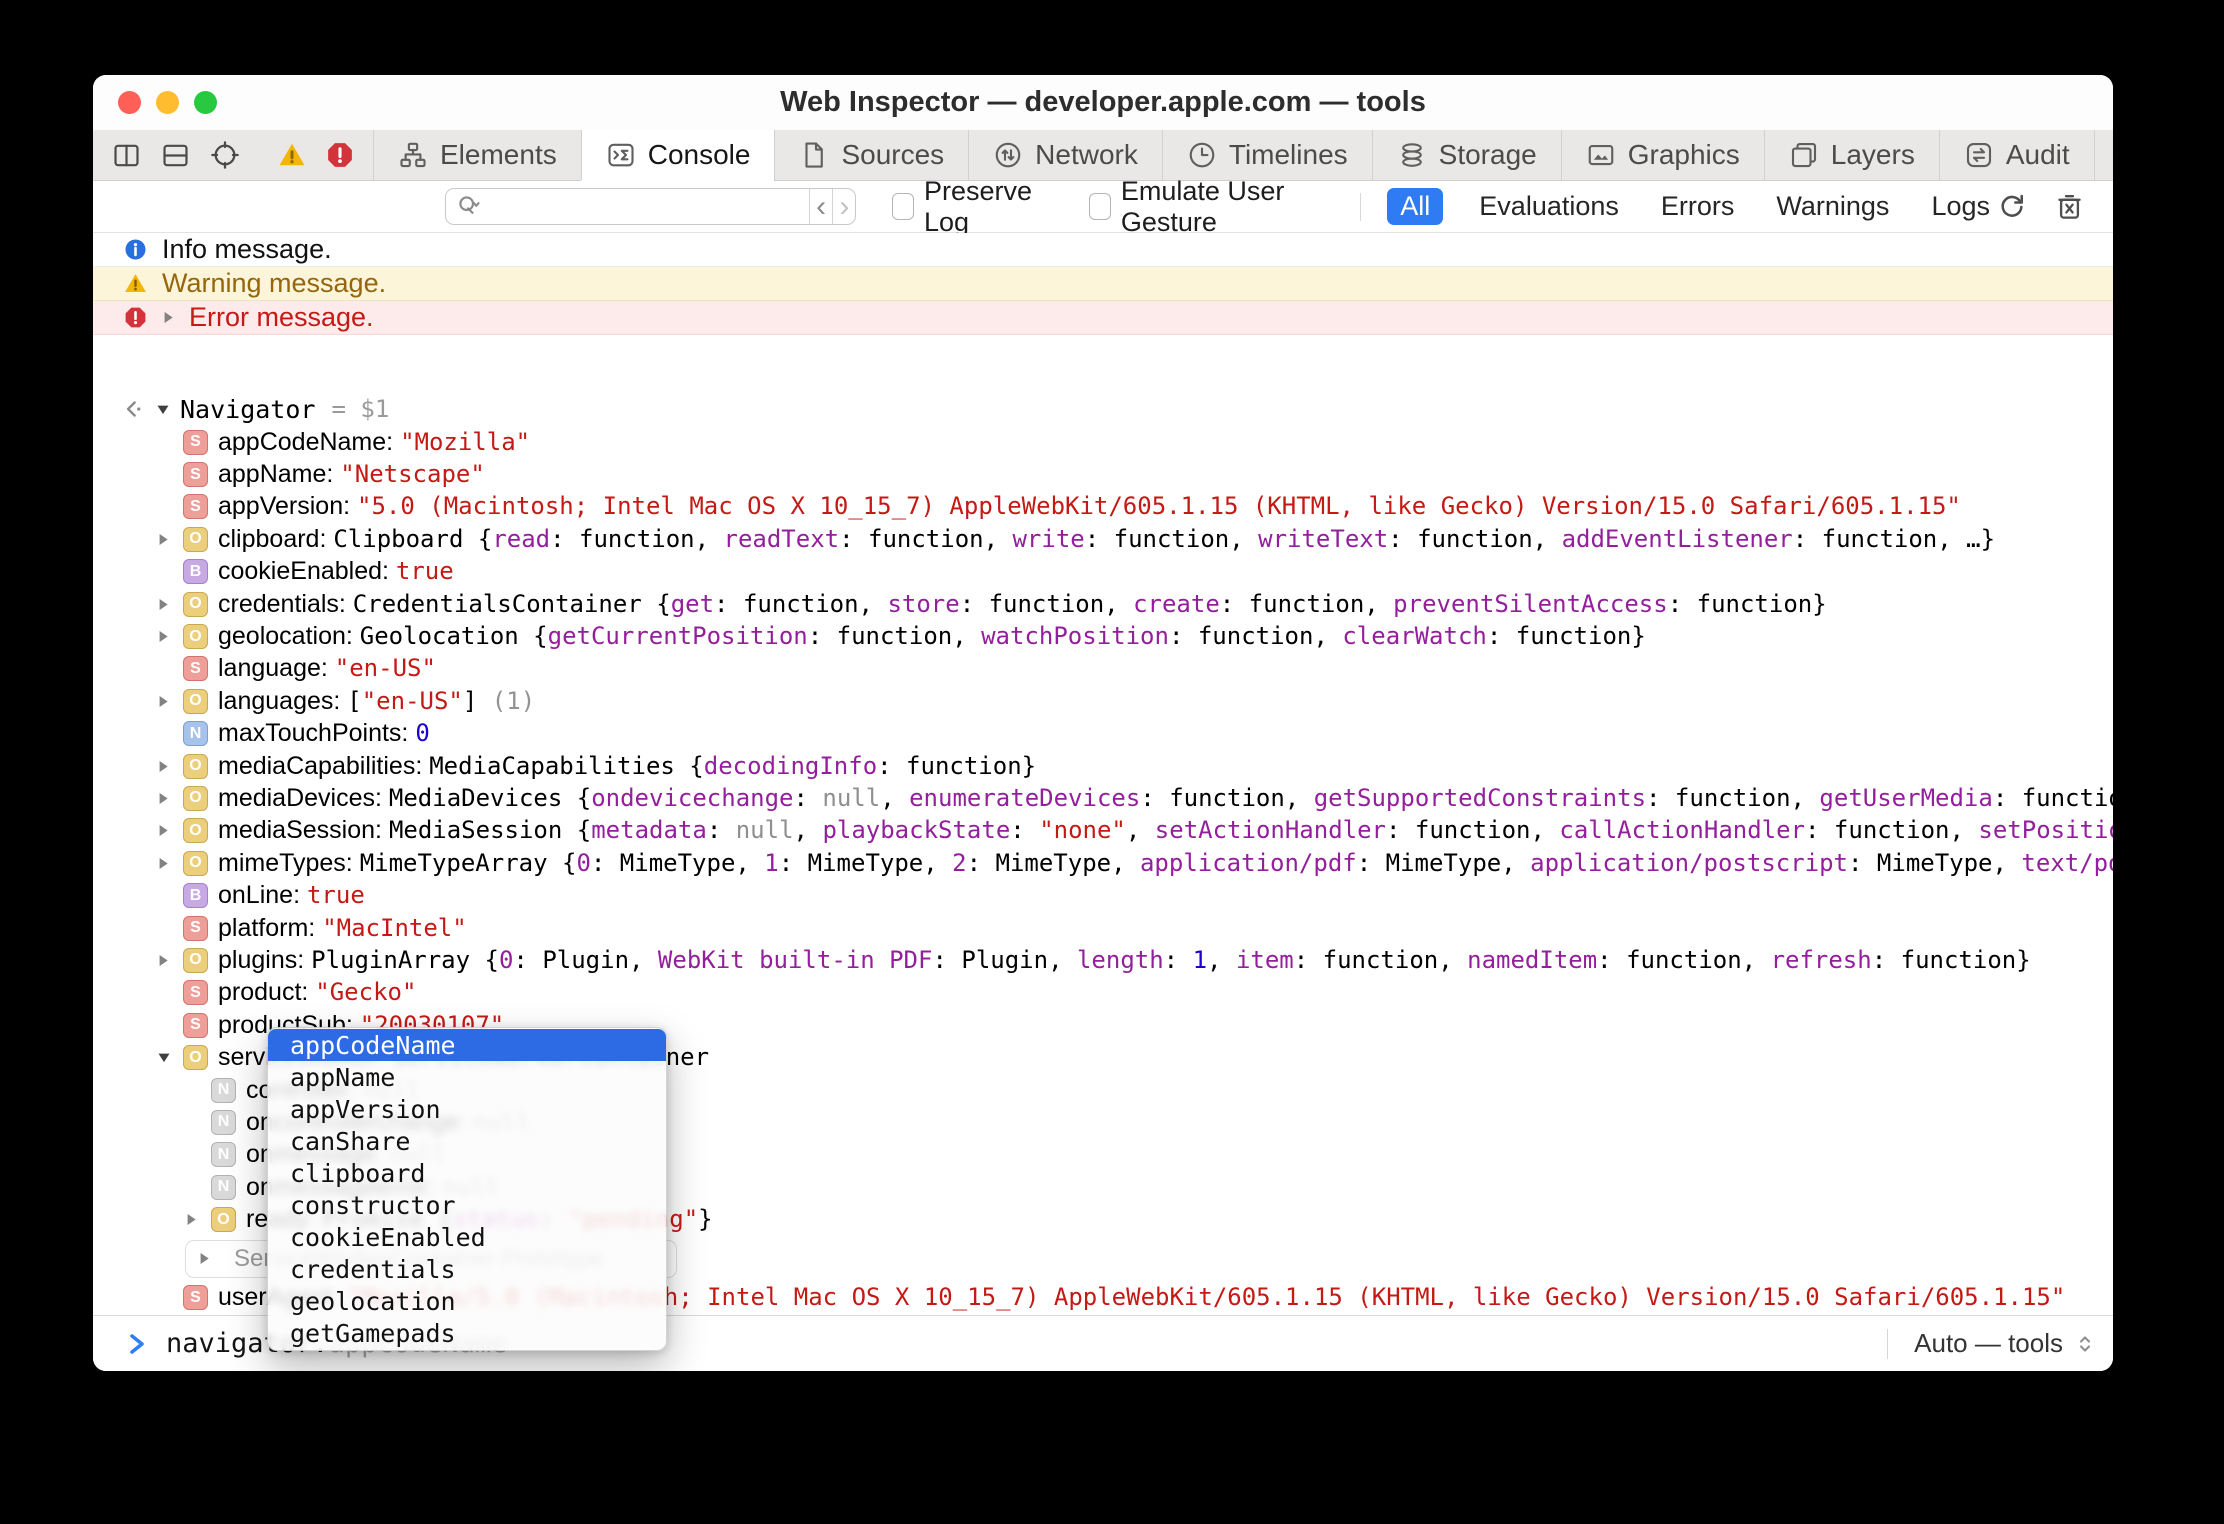 Image resolution: width=2224 pixels, height=1524 pixels. Describe the element at coordinates (970, 207) in the screenshot. I see `checkbox-preserve-log: Preserve Log` at that location.